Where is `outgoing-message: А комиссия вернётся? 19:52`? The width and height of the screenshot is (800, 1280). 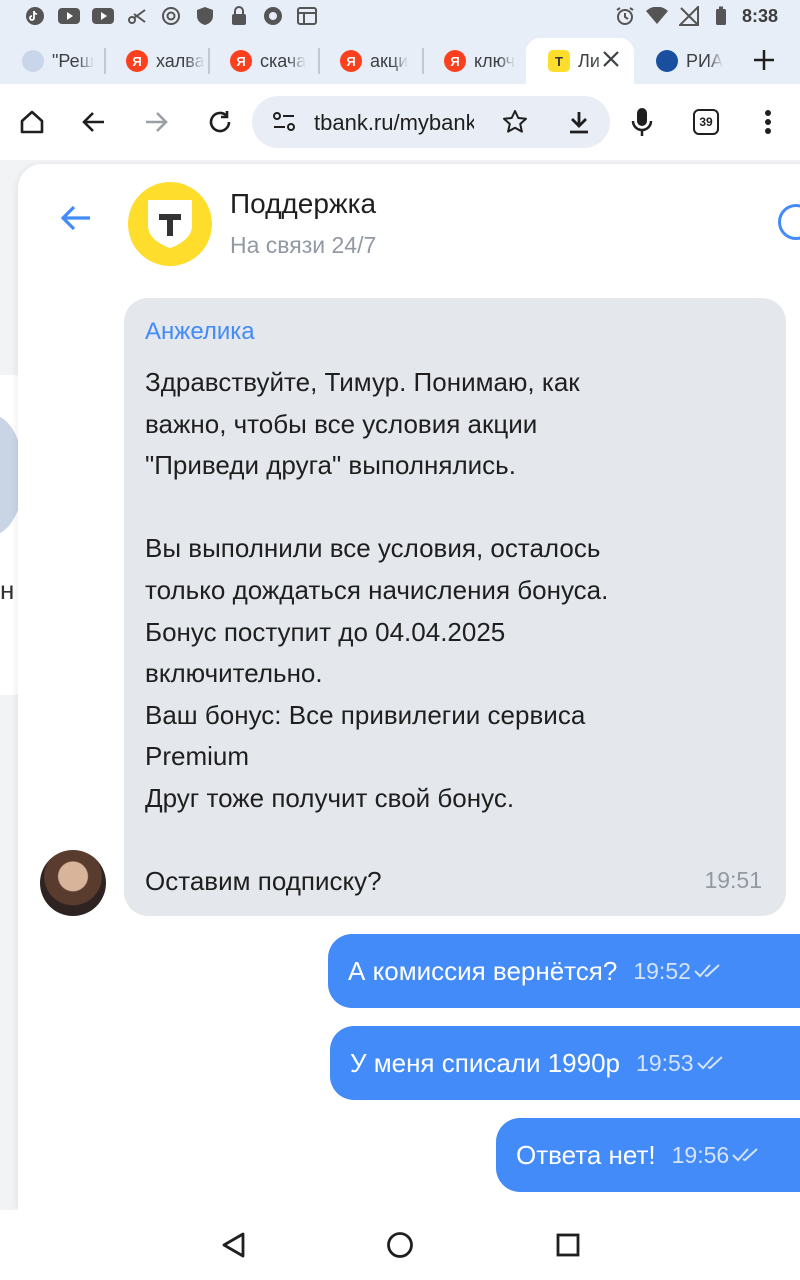 outgoing-message: А комиссия вернётся? 19:52 is located at coordinates (564, 971).